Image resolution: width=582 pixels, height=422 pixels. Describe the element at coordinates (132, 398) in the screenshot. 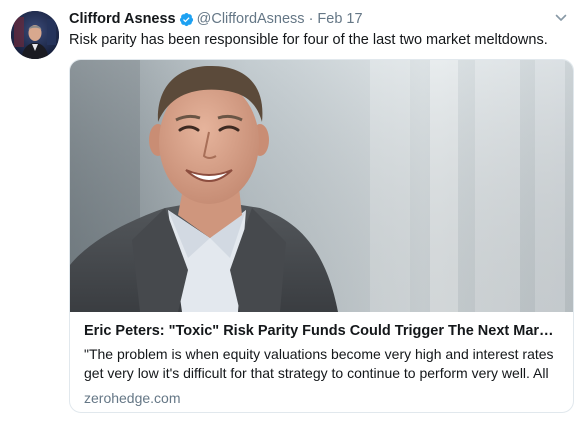

I see `card-domain: zerohedge.com` at that location.